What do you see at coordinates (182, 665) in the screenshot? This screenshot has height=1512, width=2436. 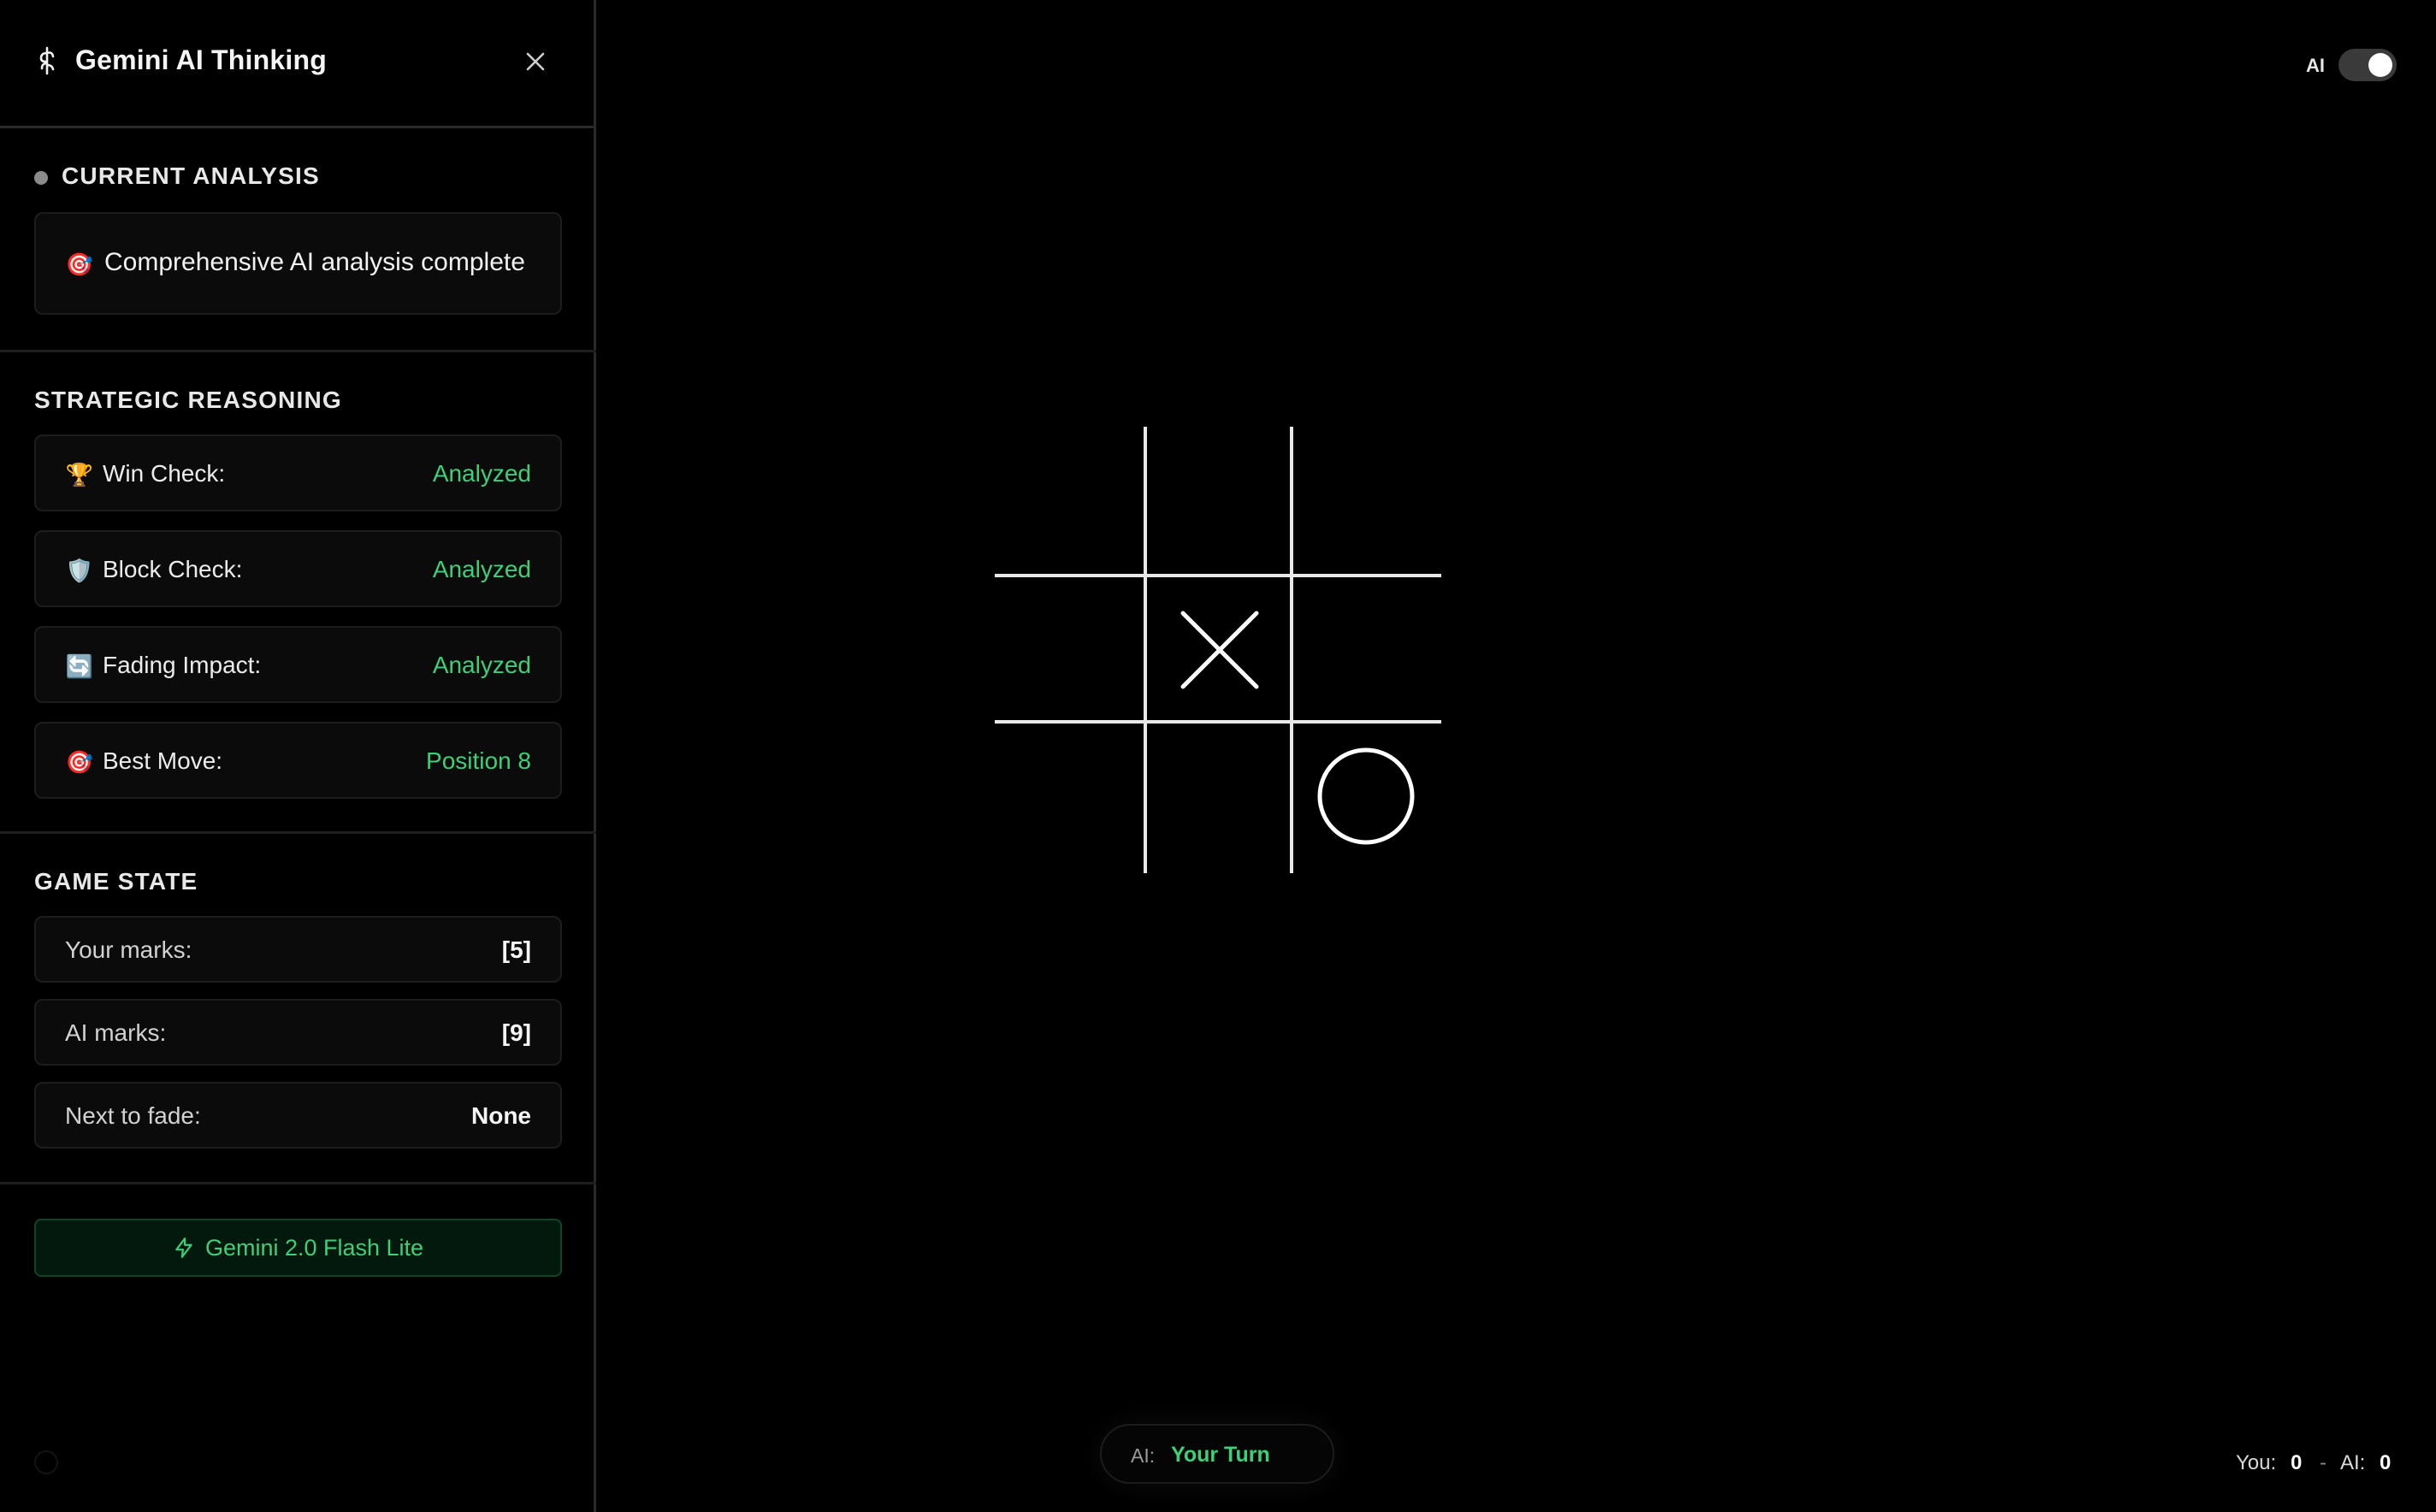 I see `reasoning-label: Fading Impact:` at bounding box center [182, 665].